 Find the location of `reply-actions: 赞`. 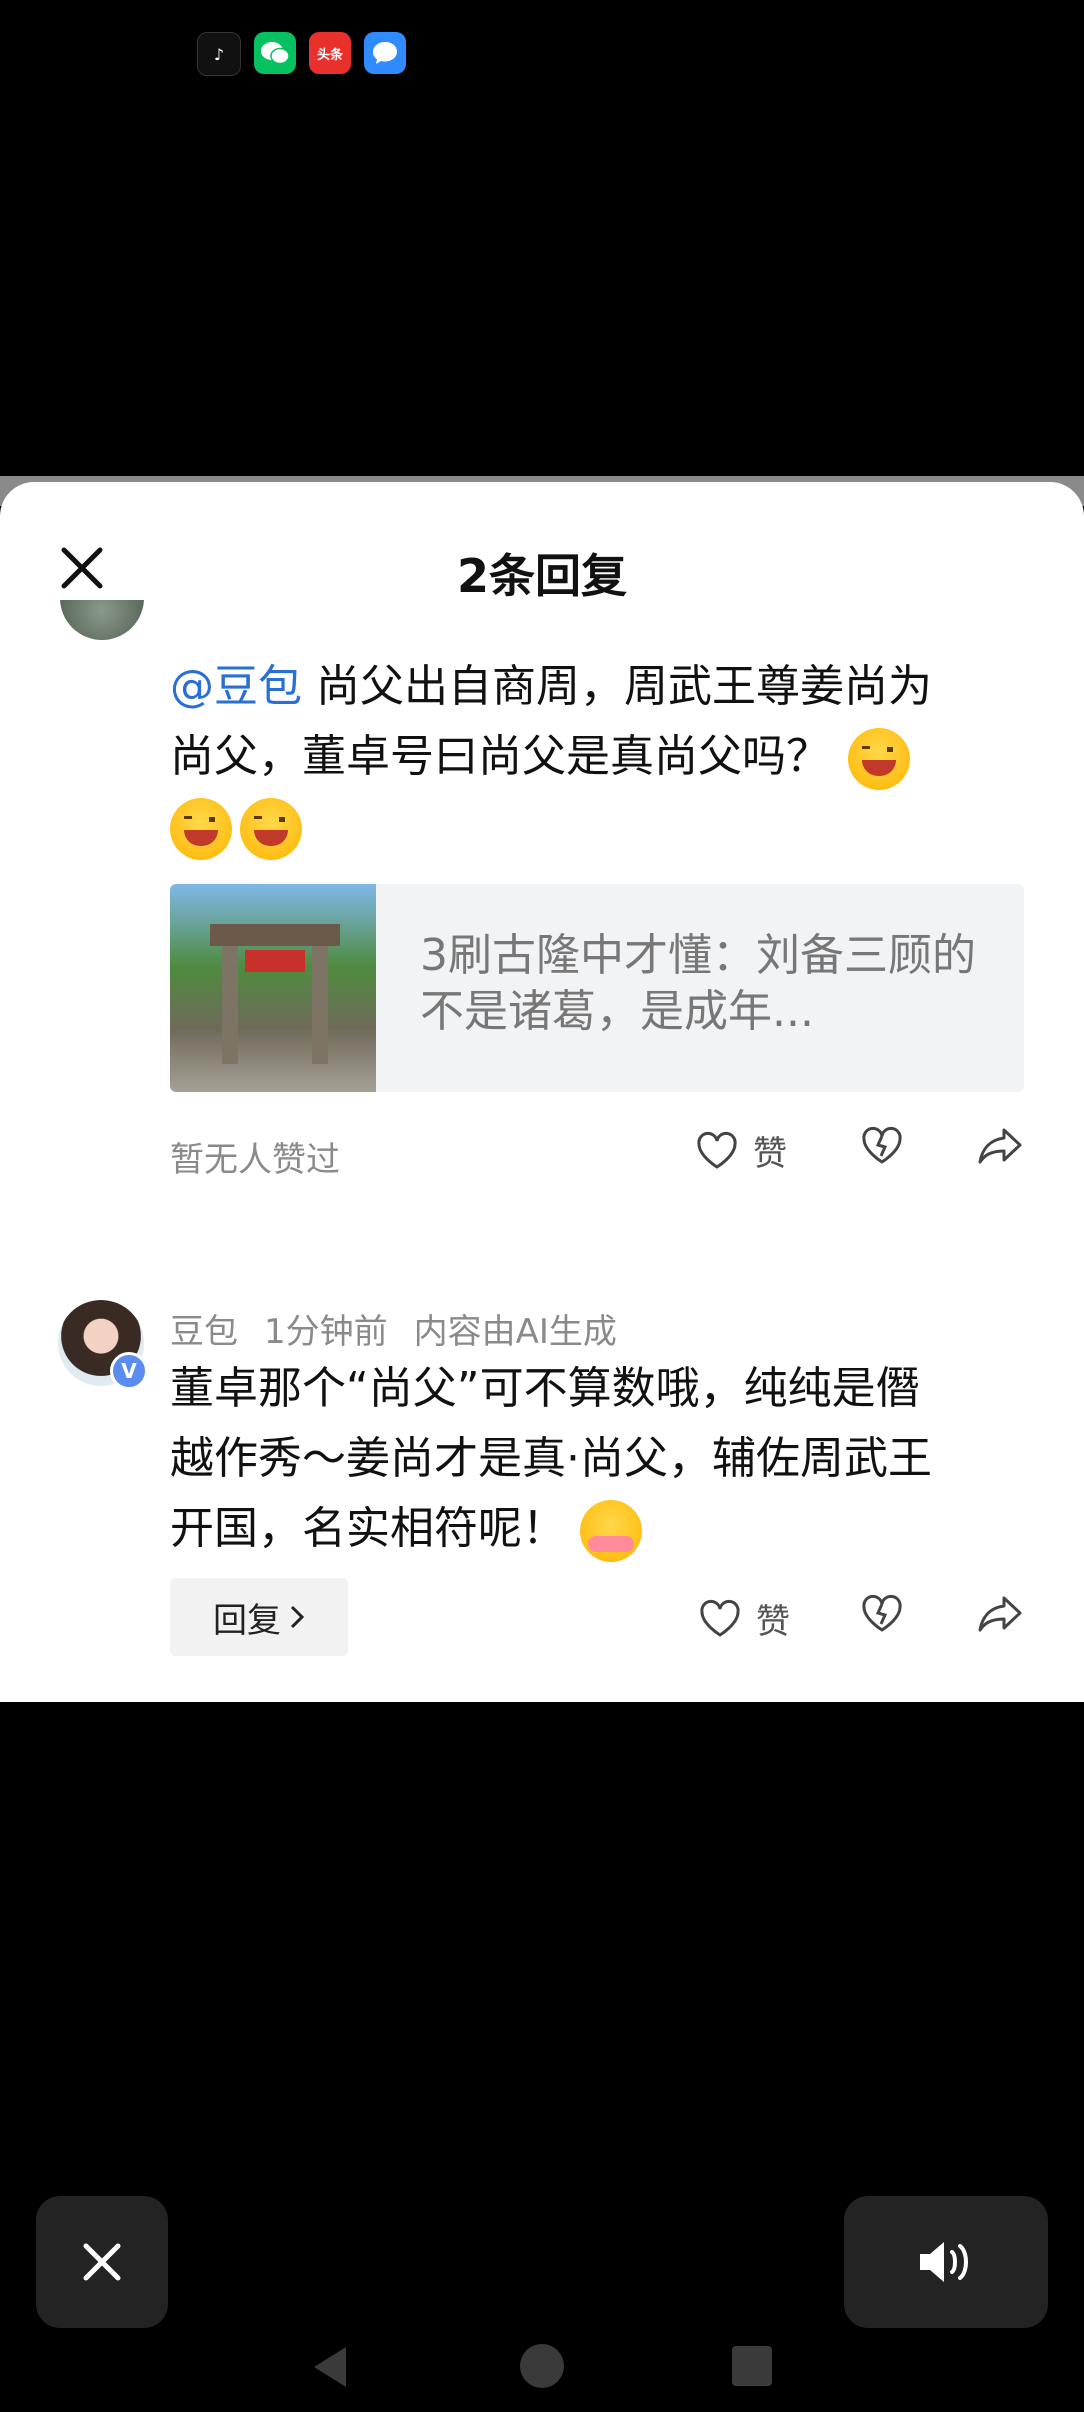

reply-actions: 赞 is located at coordinates (597, 1620).